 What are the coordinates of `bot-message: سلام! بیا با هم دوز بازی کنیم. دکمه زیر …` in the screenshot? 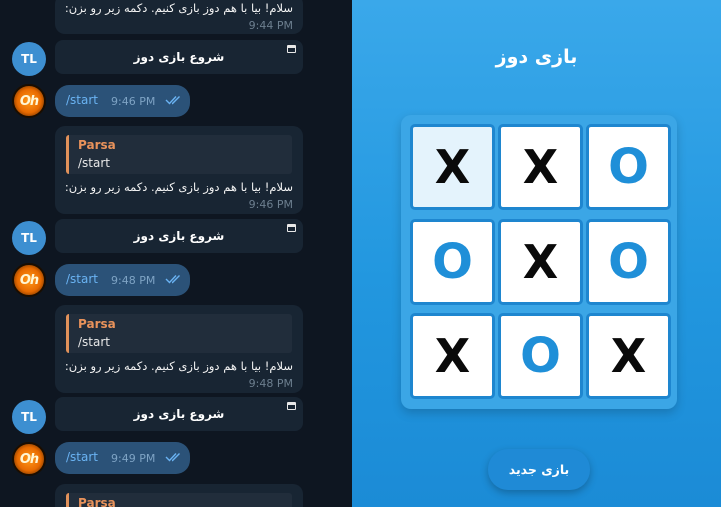 It's located at (179, 17).